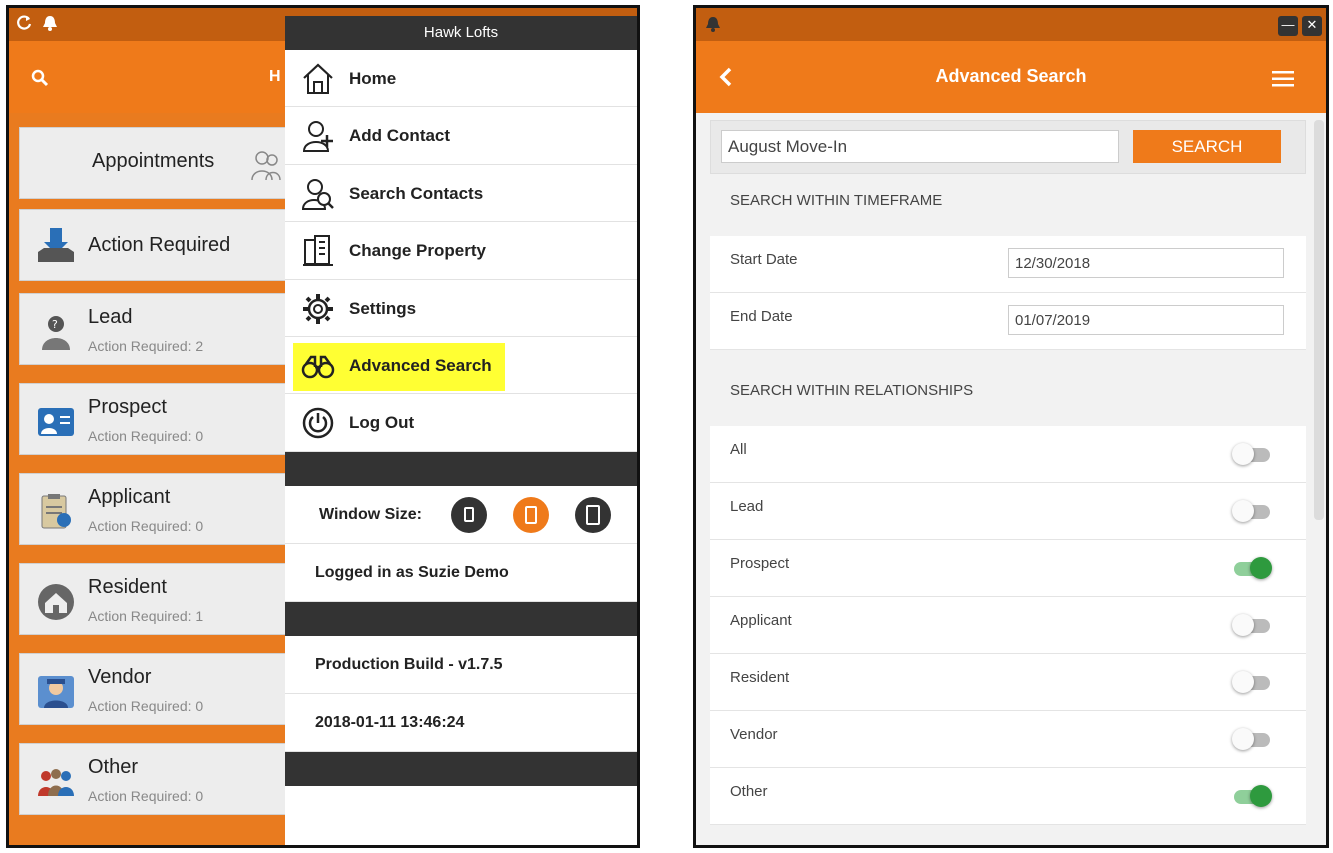 This screenshot has height=853, width=1333. Describe the element at coordinates (1312, 26) in the screenshot. I see `close-icon: ✕` at that location.